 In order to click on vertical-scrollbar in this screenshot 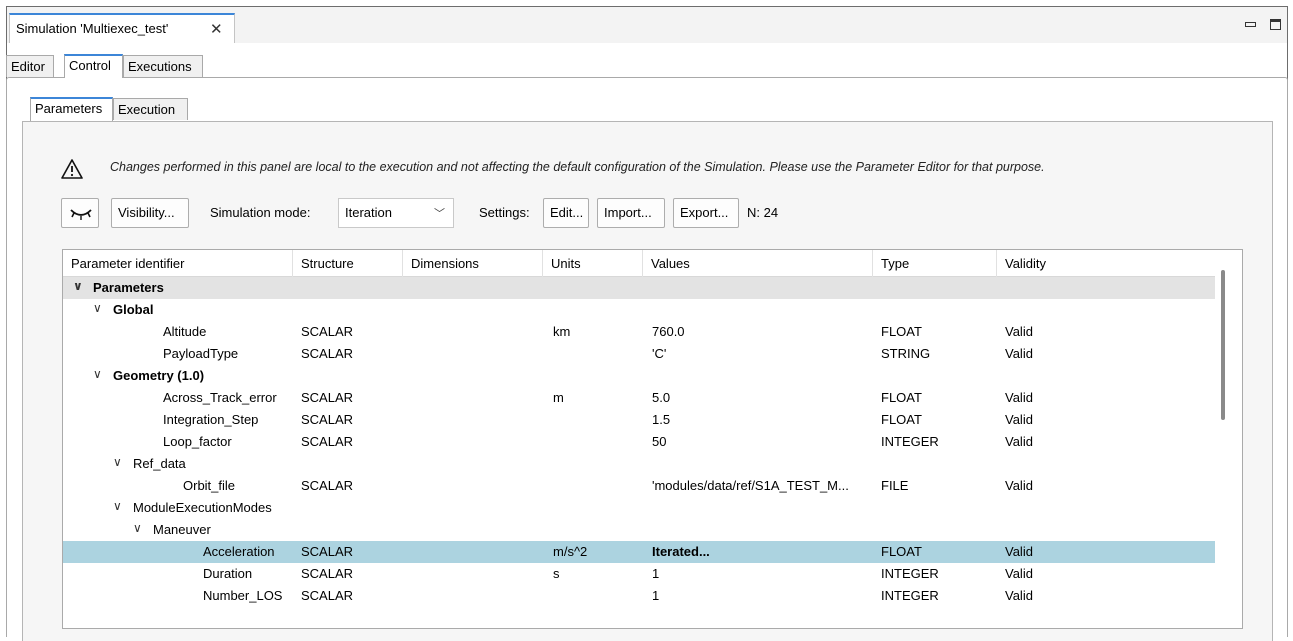, I will do `click(1223, 345)`.